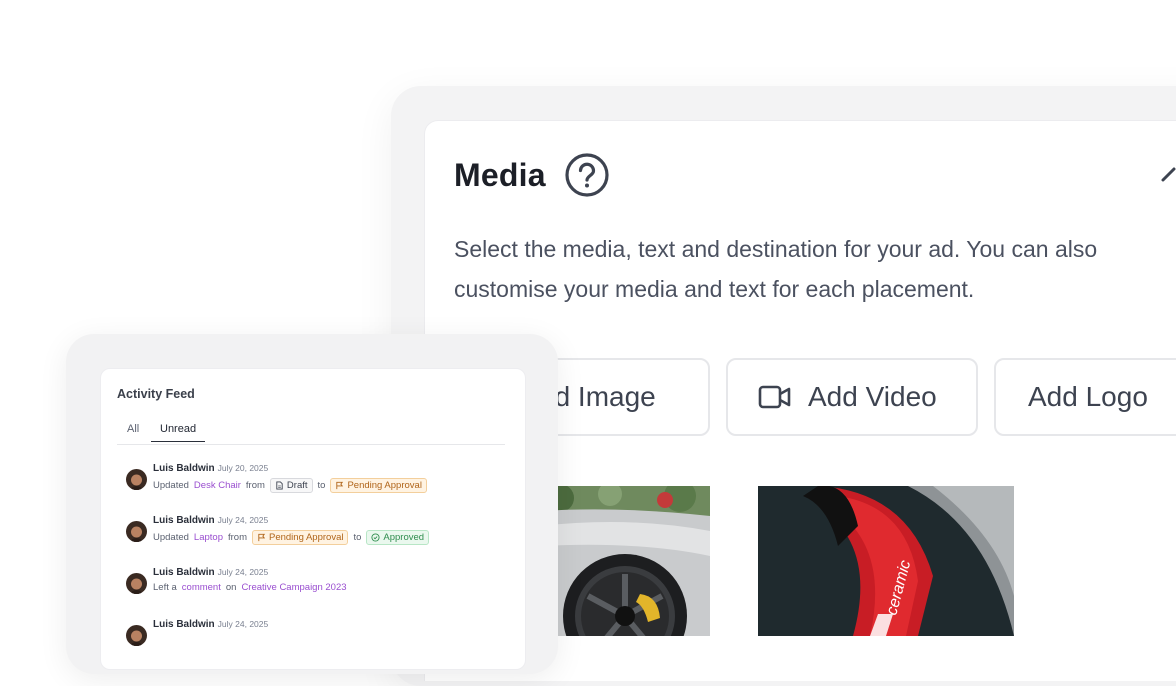  What do you see at coordinates (231, 587) in the screenshot?
I see `entry-on-word: on` at bounding box center [231, 587].